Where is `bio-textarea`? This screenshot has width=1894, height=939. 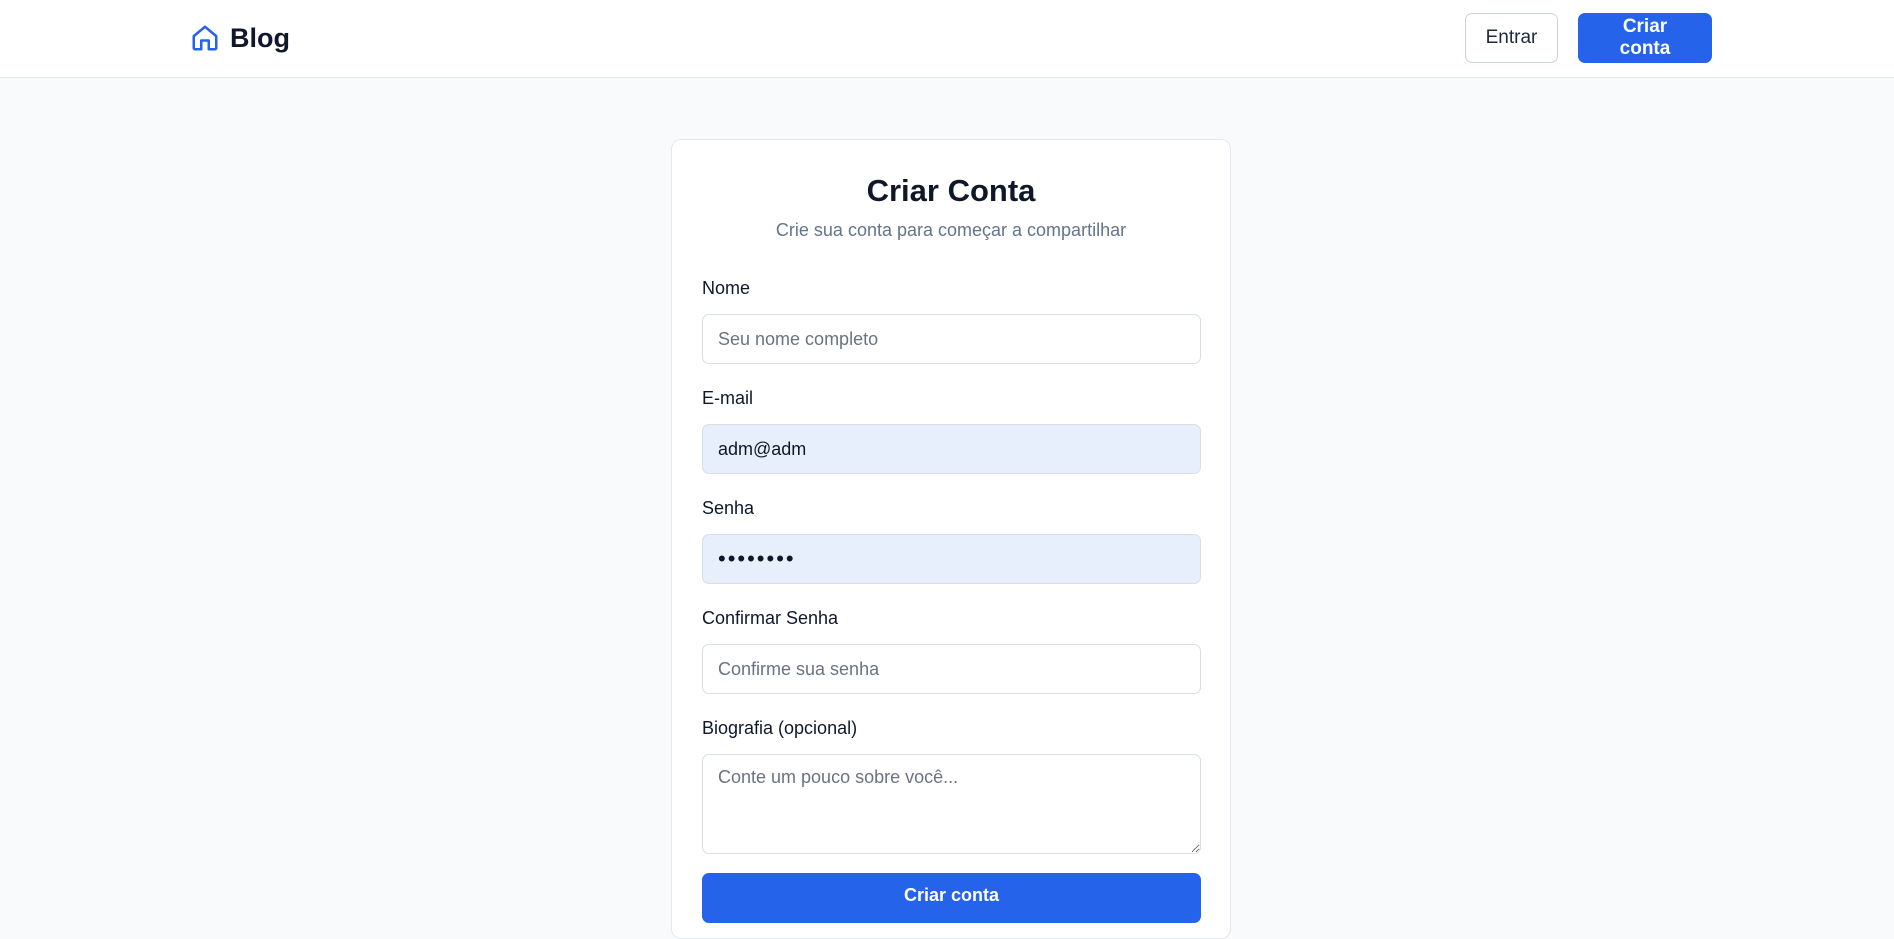 bio-textarea is located at coordinates (951, 804).